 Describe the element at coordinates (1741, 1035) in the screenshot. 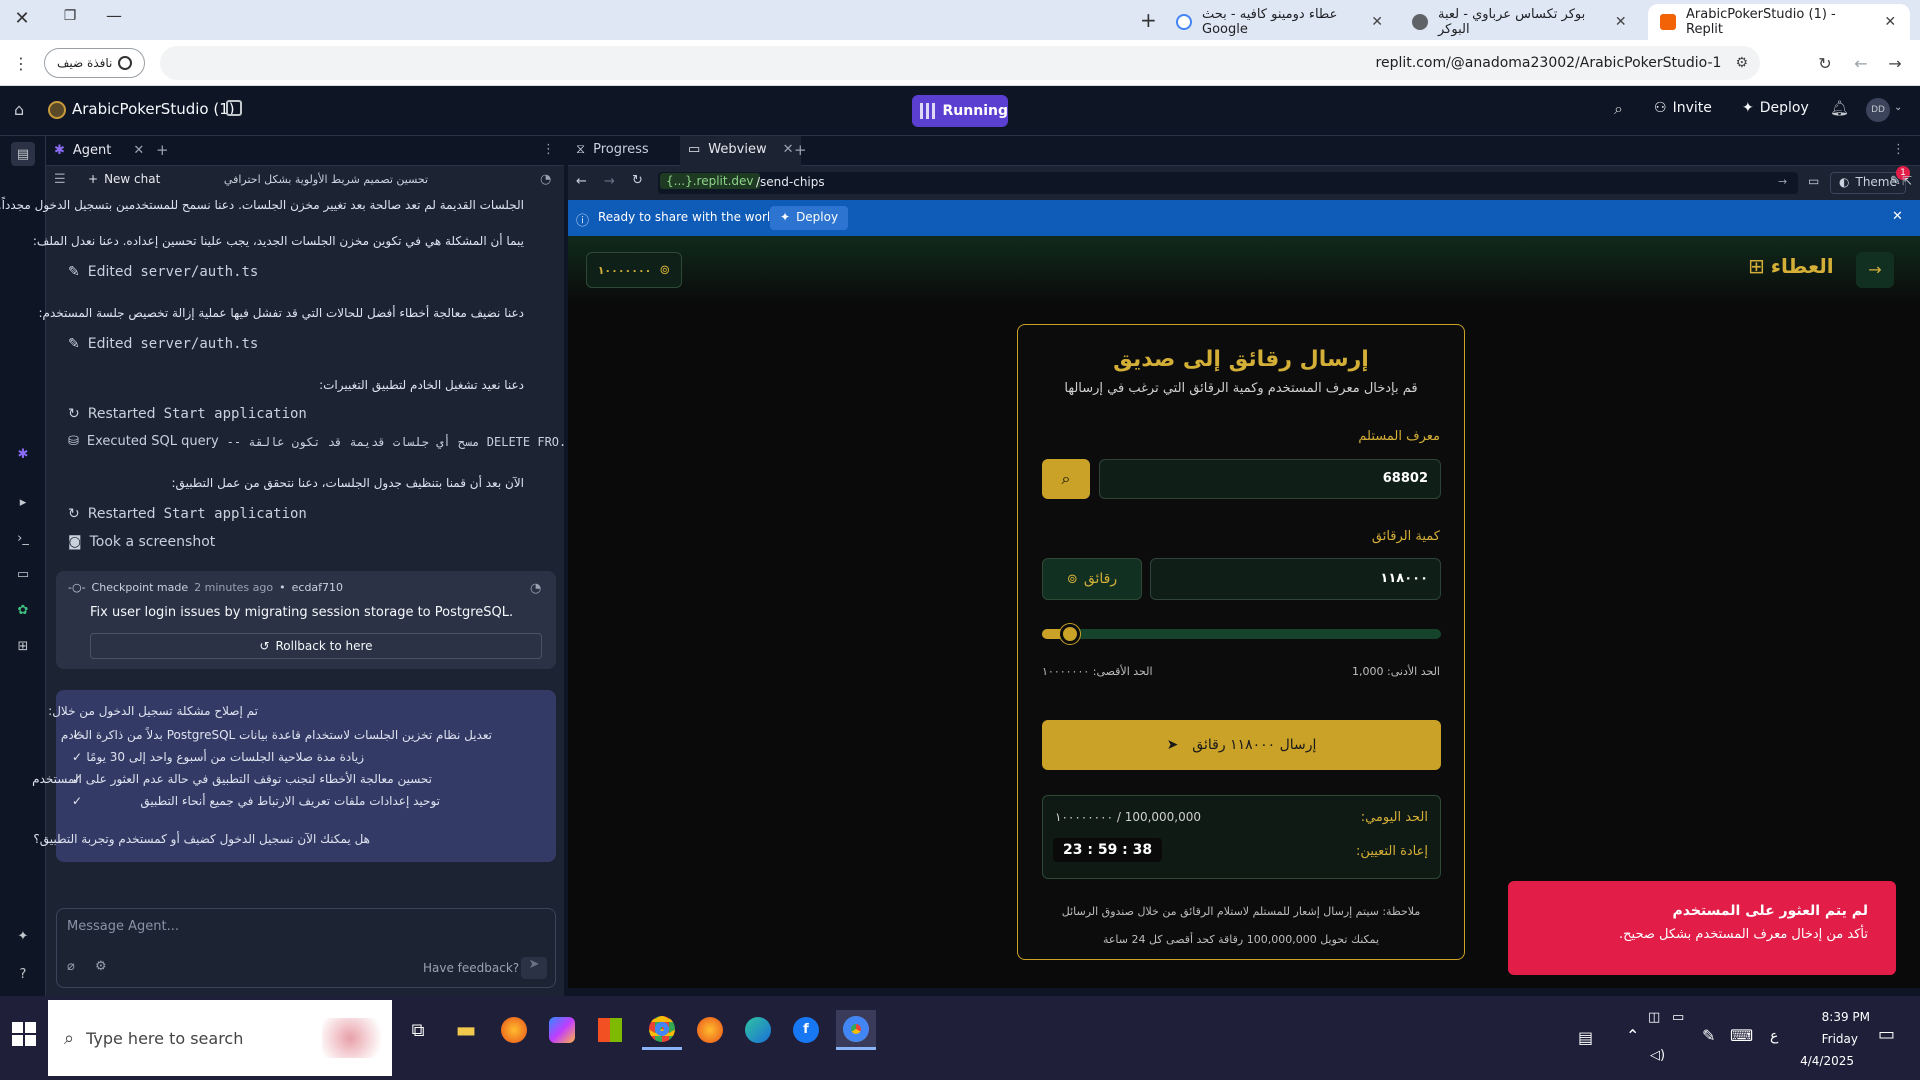

I see `touch-keyboard-icon: ⌨` at that location.